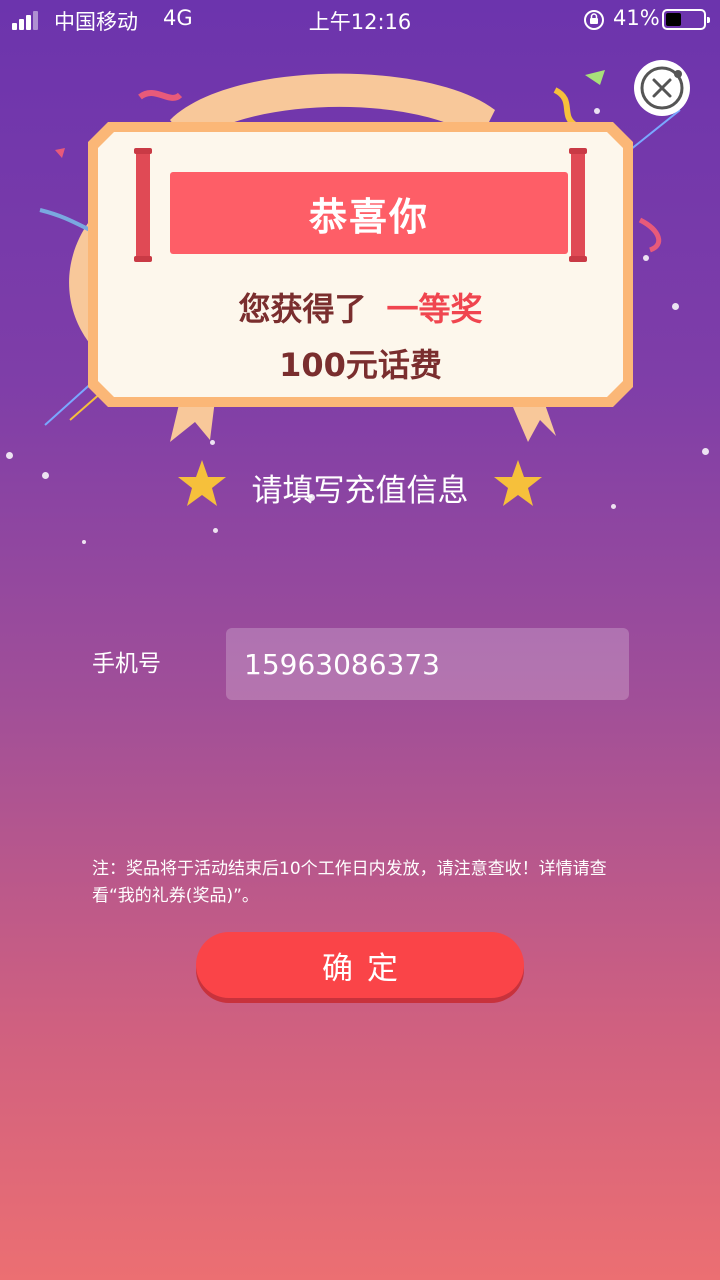 The height and width of the screenshot is (1280, 720). I want to click on confirm-button: 确定, so click(360, 965).